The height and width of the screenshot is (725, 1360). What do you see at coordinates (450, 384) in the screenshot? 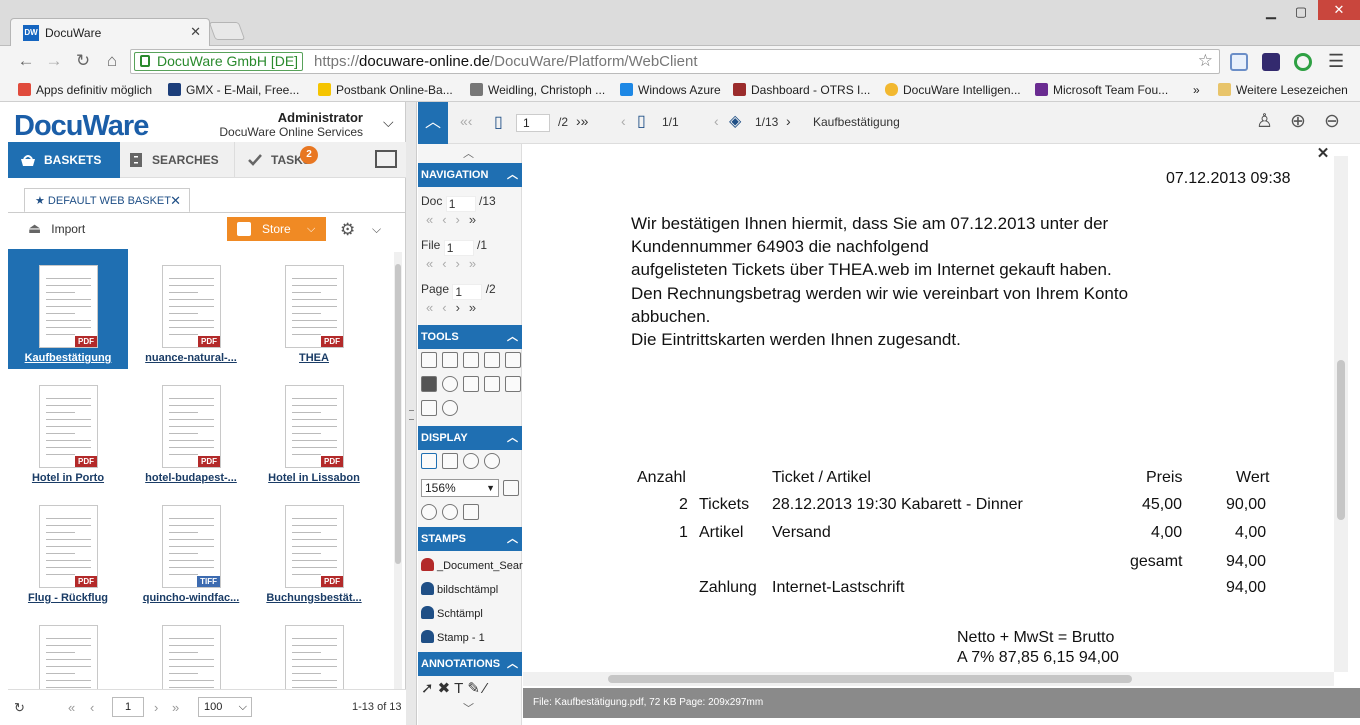
I see `search-icon` at bounding box center [450, 384].